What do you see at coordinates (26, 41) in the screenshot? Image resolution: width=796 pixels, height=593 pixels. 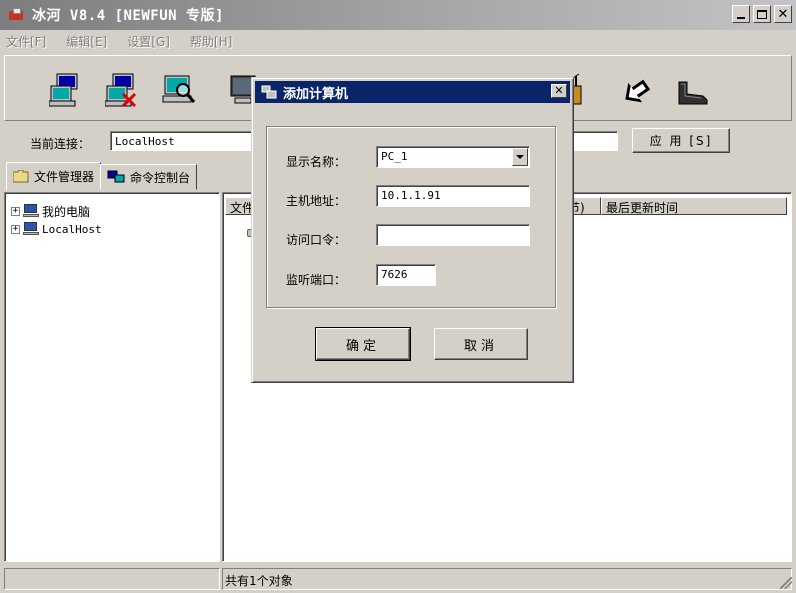 I see `menu-file: 文件[F]` at bounding box center [26, 41].